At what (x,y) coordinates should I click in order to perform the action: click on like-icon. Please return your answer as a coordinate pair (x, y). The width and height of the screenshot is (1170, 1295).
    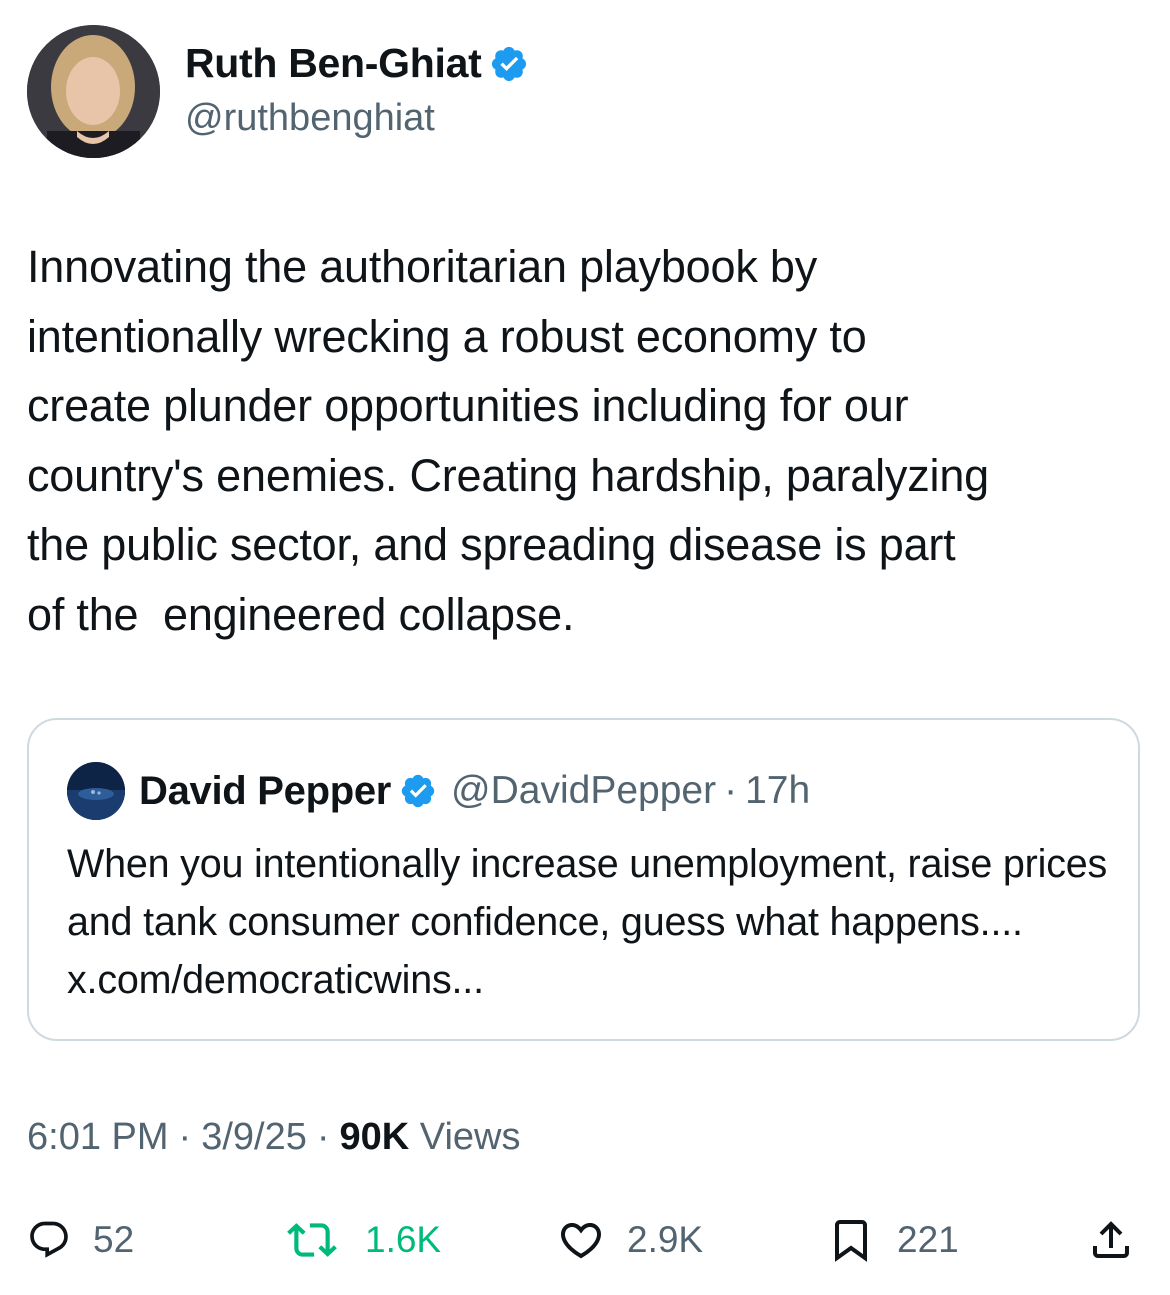
    Looking at the image, I should click on (581, 1241).